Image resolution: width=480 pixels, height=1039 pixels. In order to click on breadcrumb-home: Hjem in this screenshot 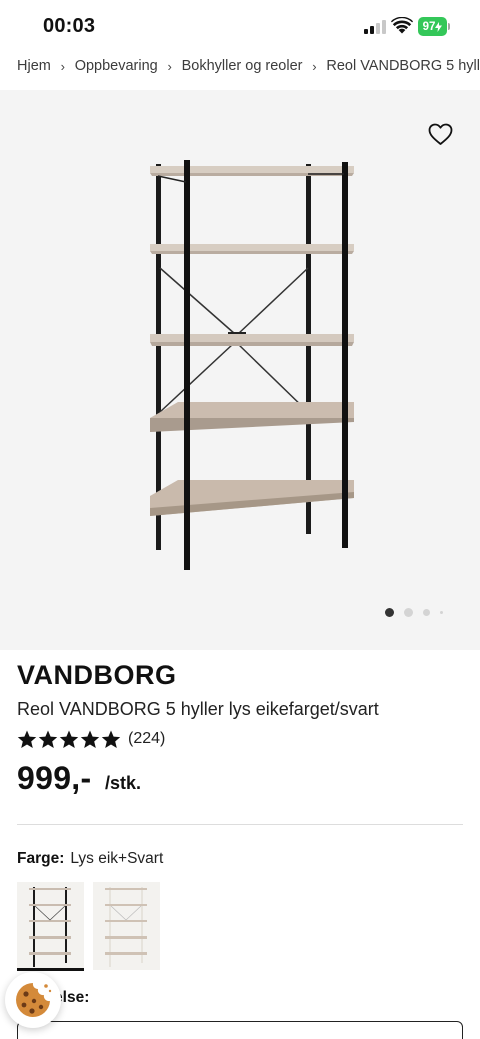, I will do `click(34, 66)`.